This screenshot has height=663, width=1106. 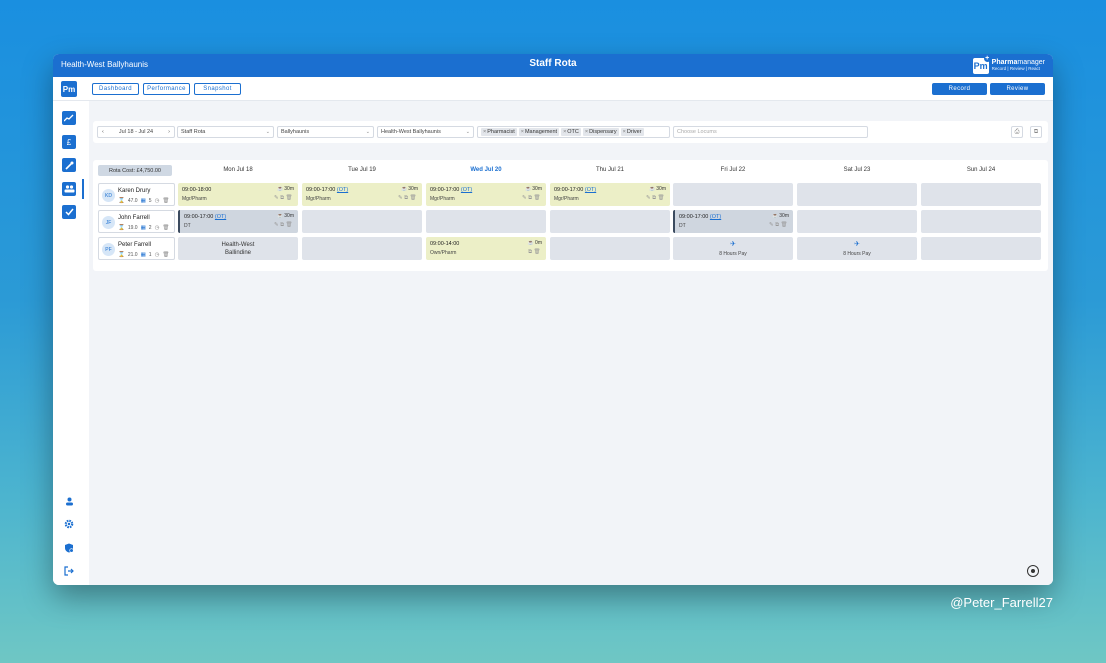 What do you see at coordinates (770, 132) in the screenshot?
I see `locums-select: Choose Locums` at bounding box center [770, 132].